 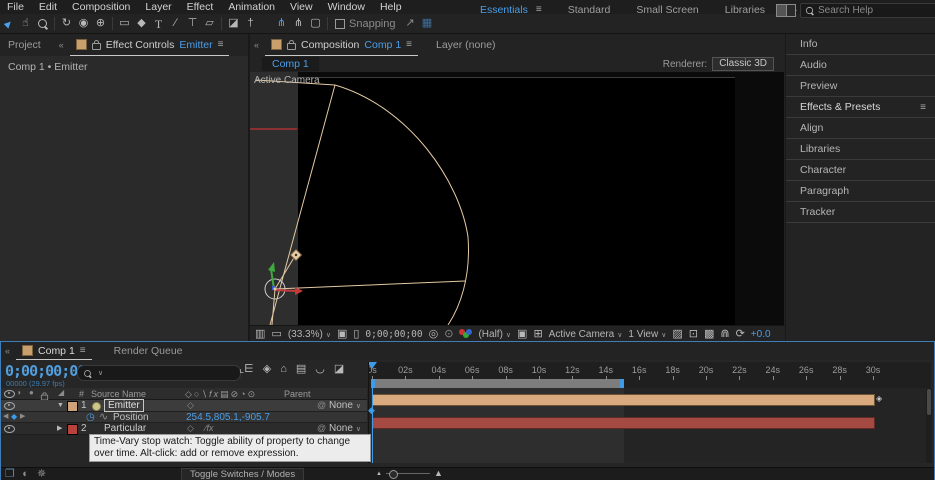 I want to click on tab-timeline-comp1: Comp 1 ≡, so click(x=54, y=351).